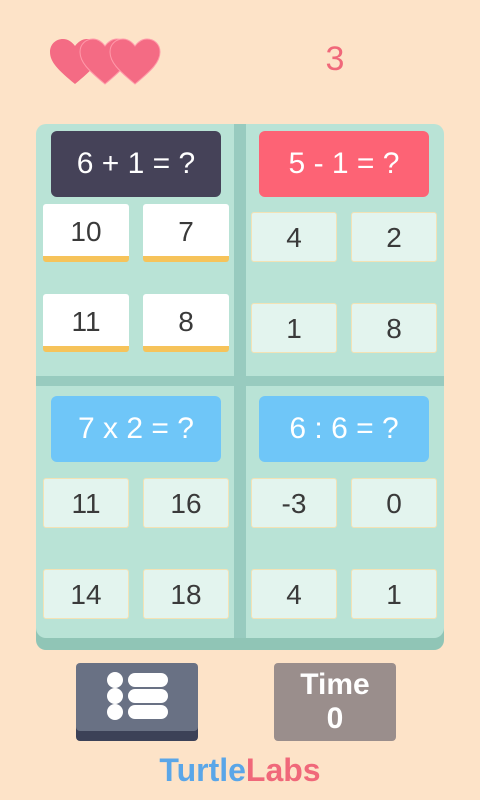 Image resolution: width=480 pixels, height=800 pixels. What do you see at coordinates (136, 429) in the screenshot?
I see `question-label: 7 x 2 = ?` at bounding box center [136, 429].